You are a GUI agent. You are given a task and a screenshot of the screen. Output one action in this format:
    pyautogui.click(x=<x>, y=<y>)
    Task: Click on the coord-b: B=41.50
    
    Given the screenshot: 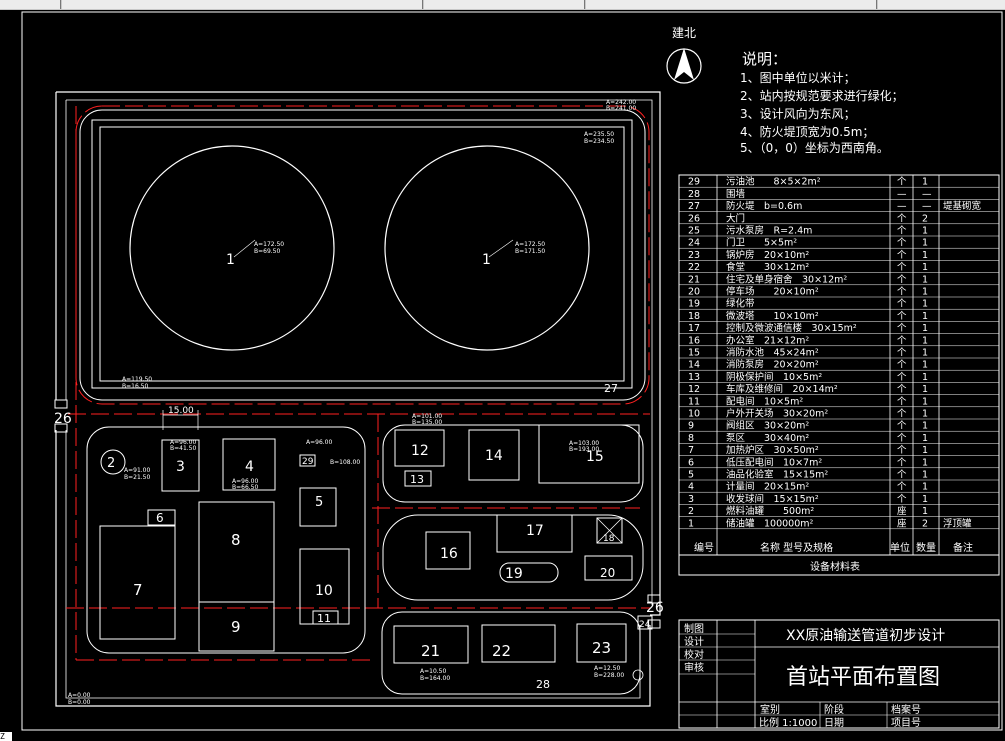 What is the action you would take?
    pyautogui.click(x=183, y=448)
    